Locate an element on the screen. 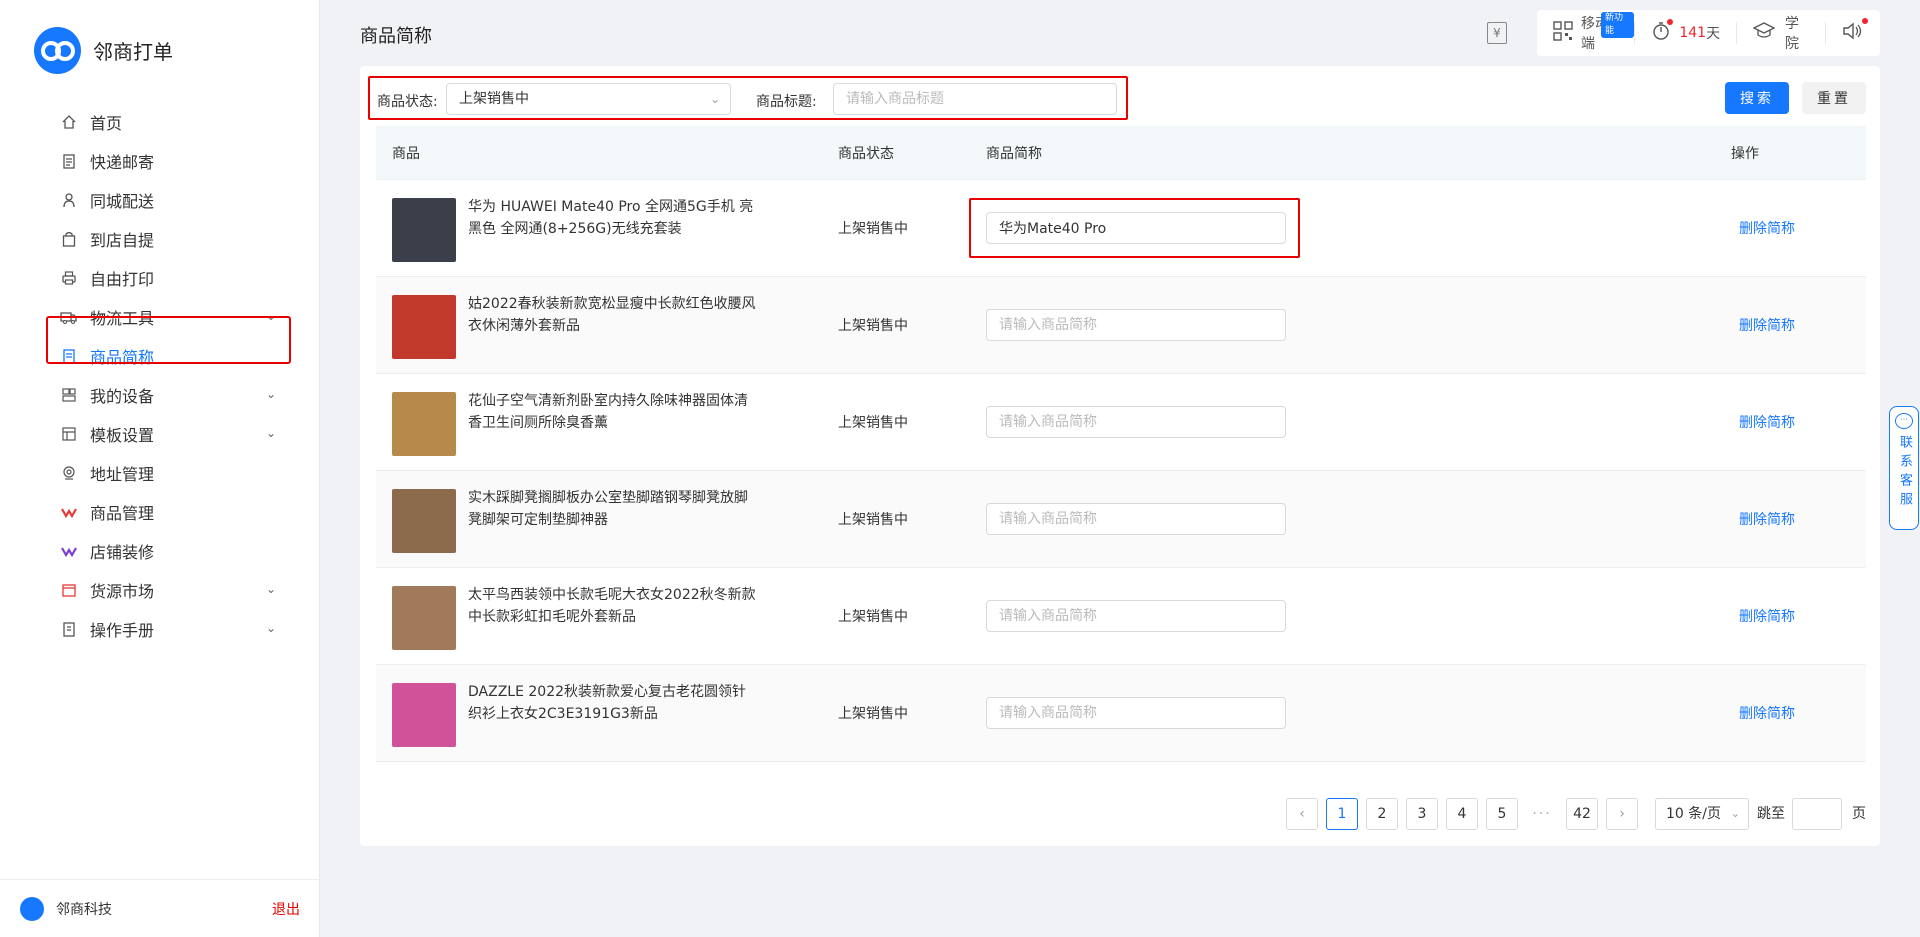  last-page-button: 42 is located at coordinates (1582, 814).